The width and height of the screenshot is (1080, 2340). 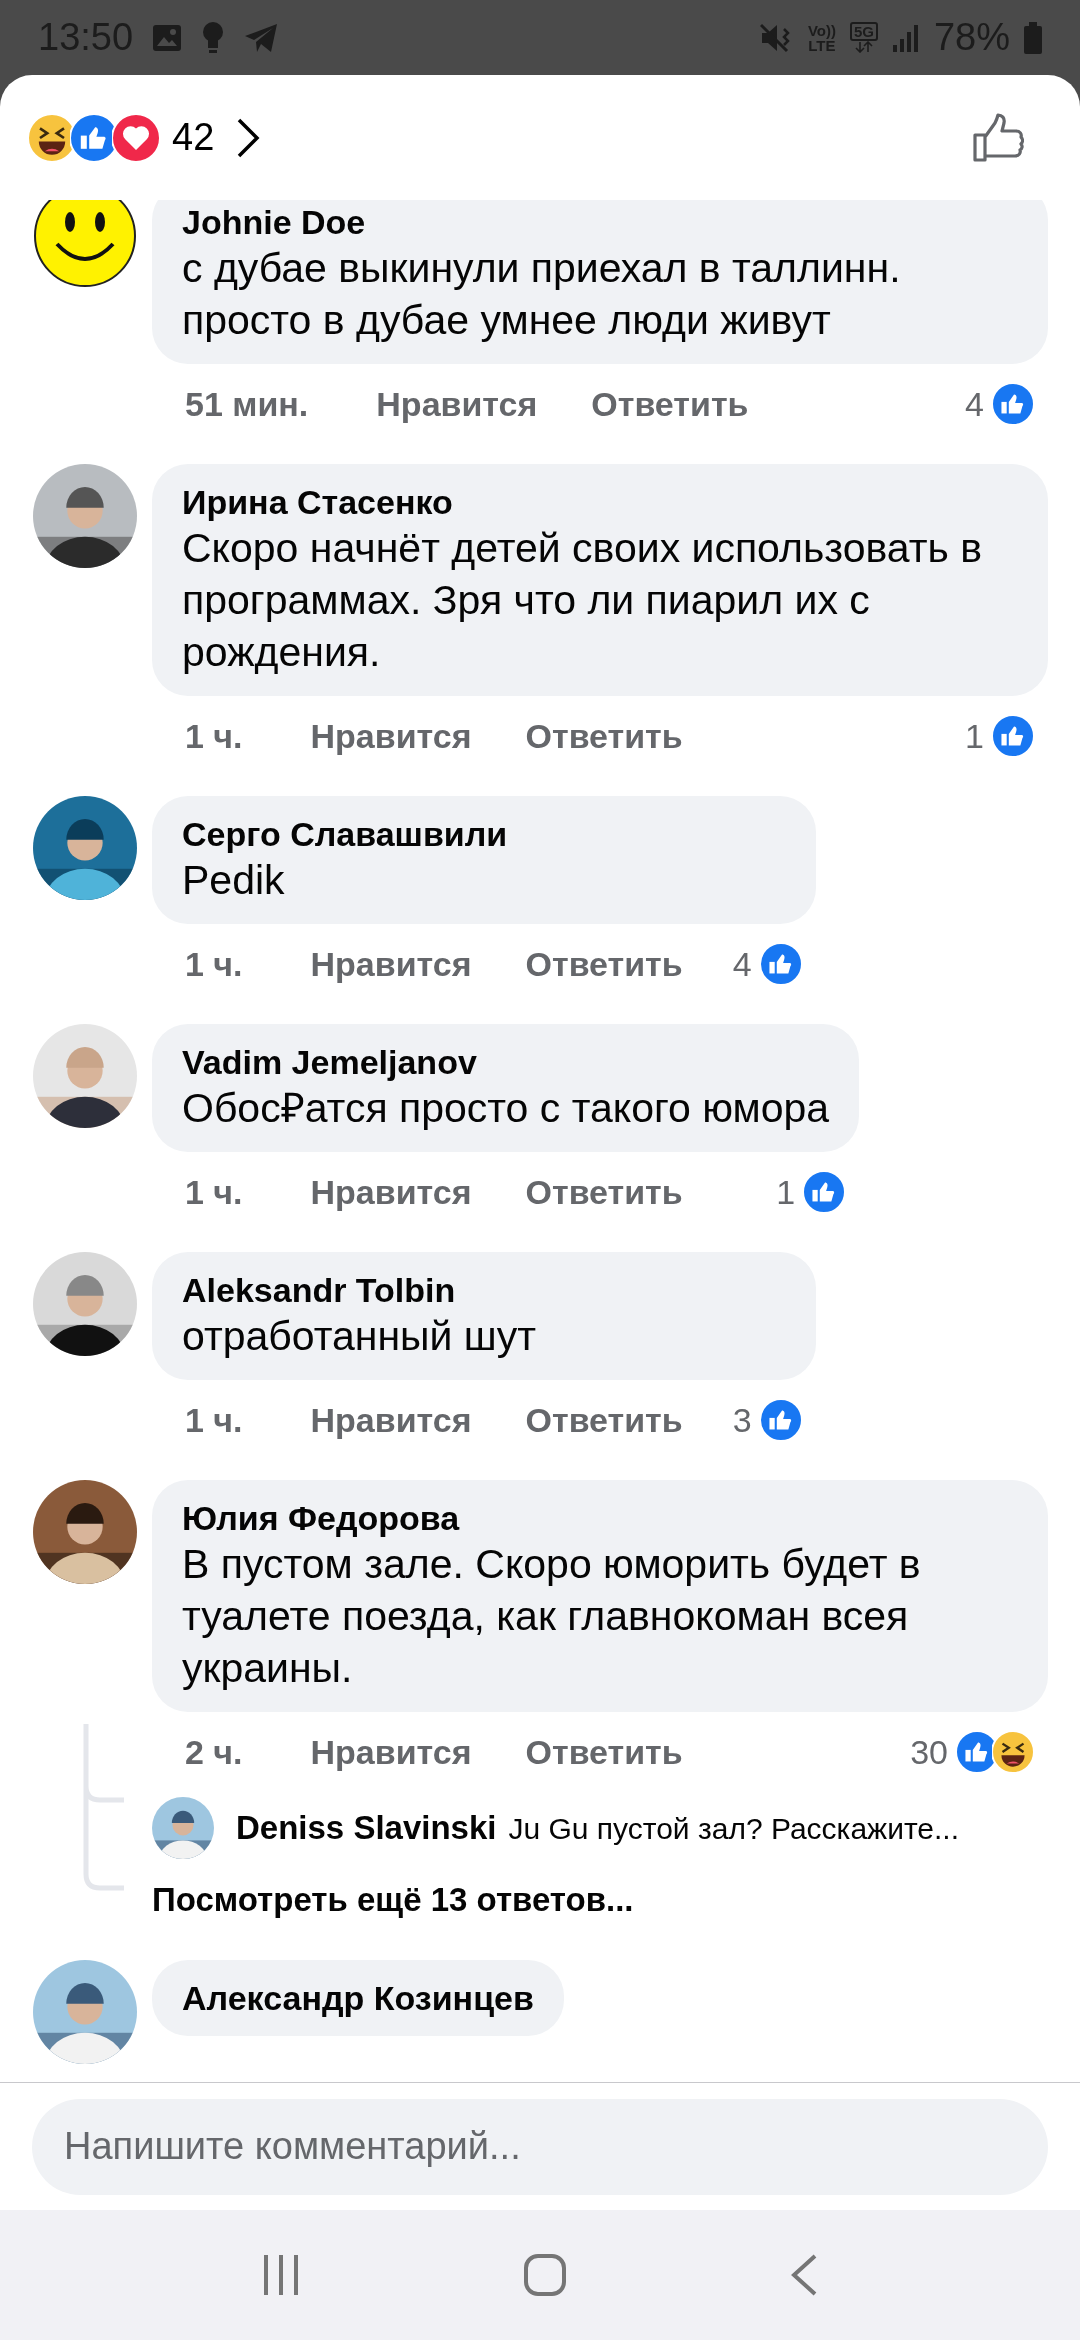 What do you see at coordinates (213, 37) in the screenshot?
I see `lightbulb-icon` at bounding box center [213, 37].